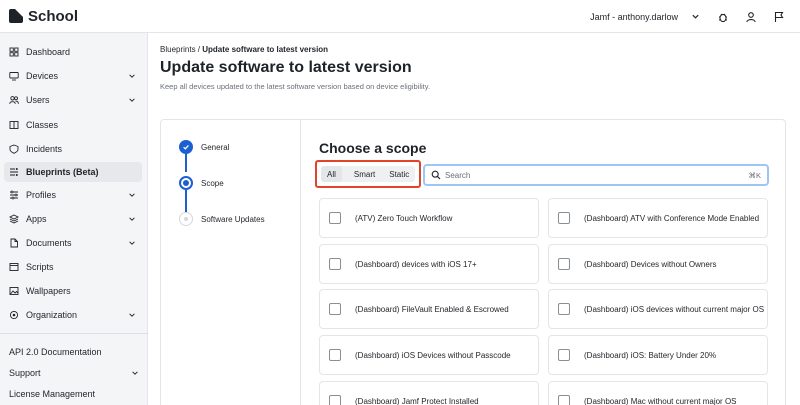 The image size is (800, 405). I want to click on group-name: (Dashboard) FileVault Enabled & Escrowed, so click(432, 309).